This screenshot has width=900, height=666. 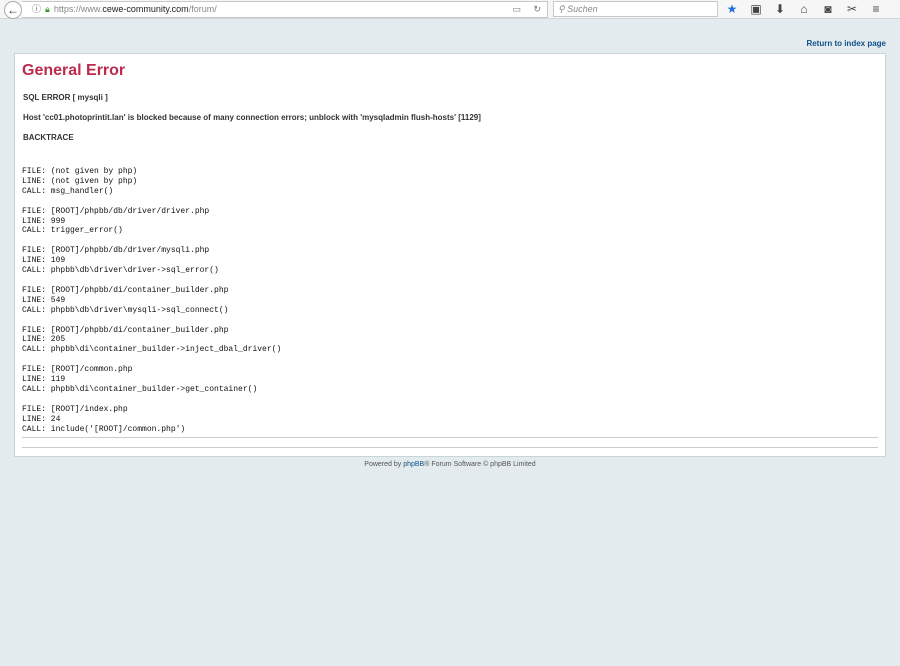 I want to click on info-icon: ⓘ, so click(x=36, y=9).